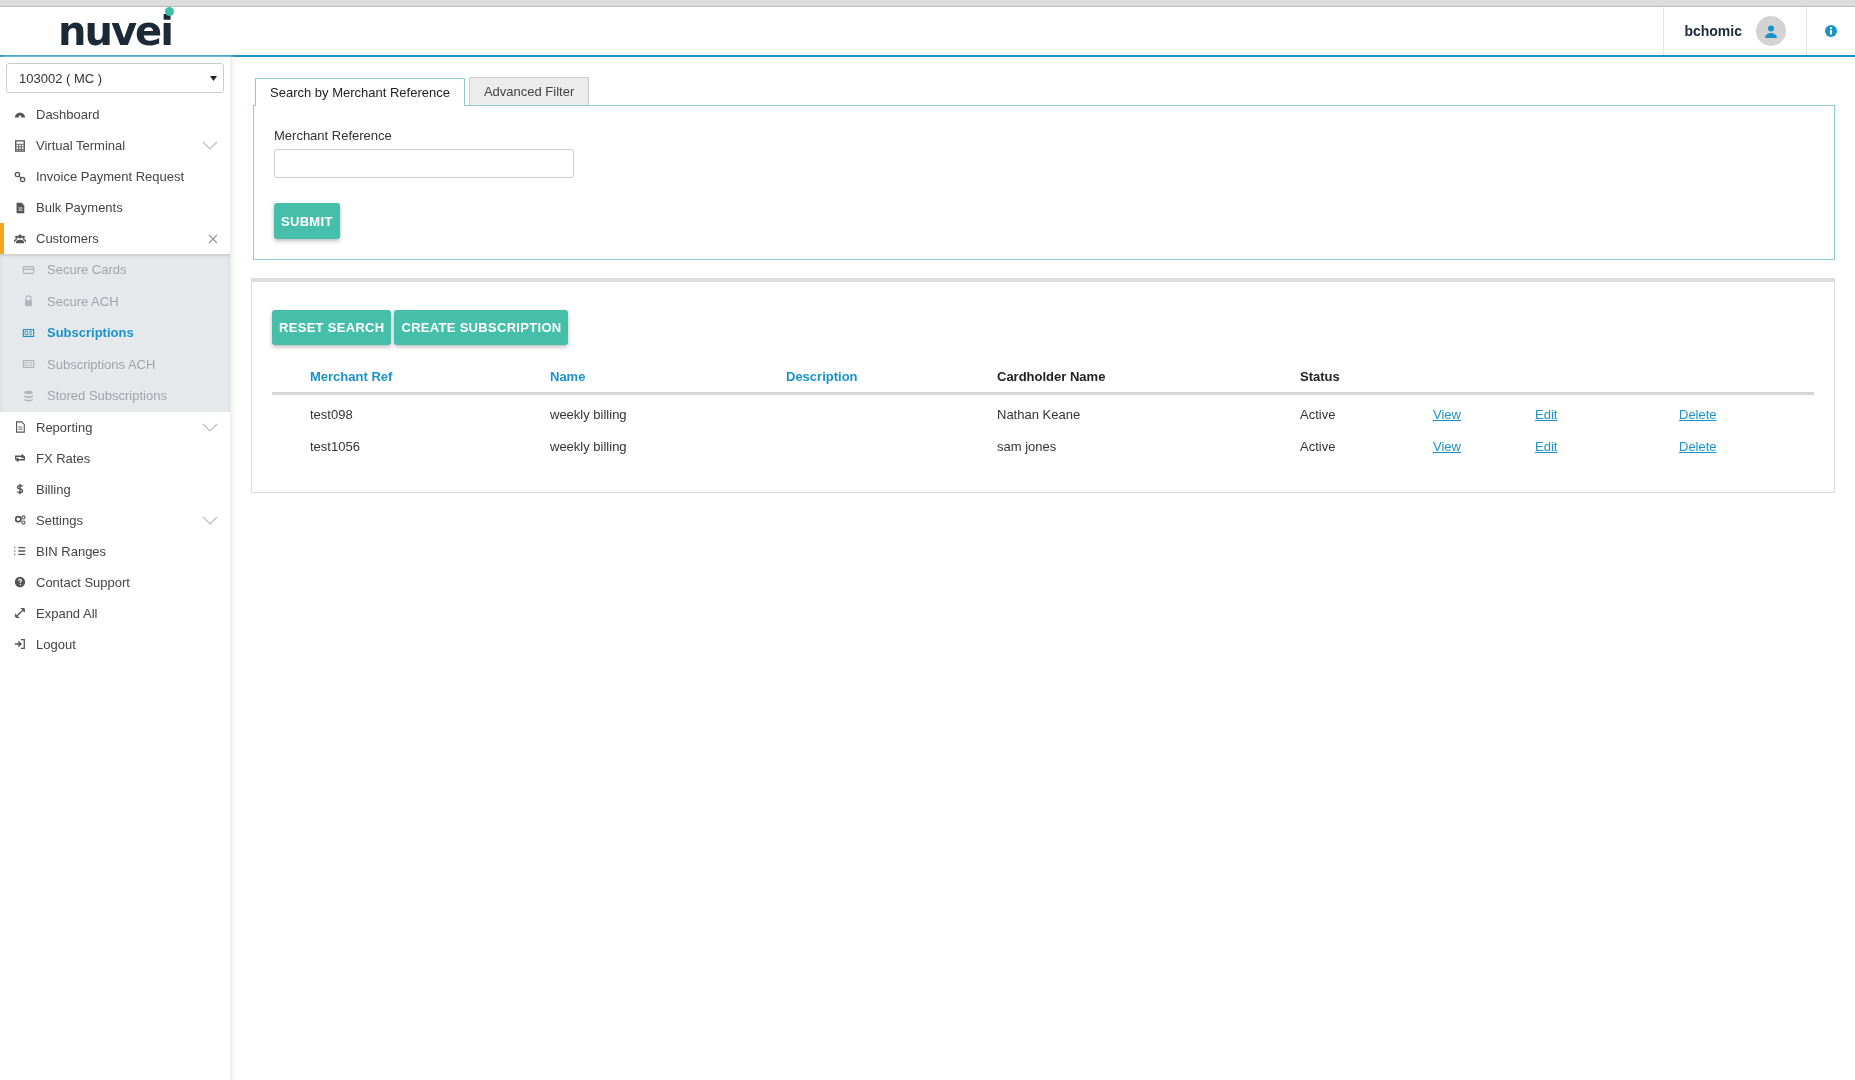  I want to click on sidebar-item: Virtual Terminal, so click(115, 145).